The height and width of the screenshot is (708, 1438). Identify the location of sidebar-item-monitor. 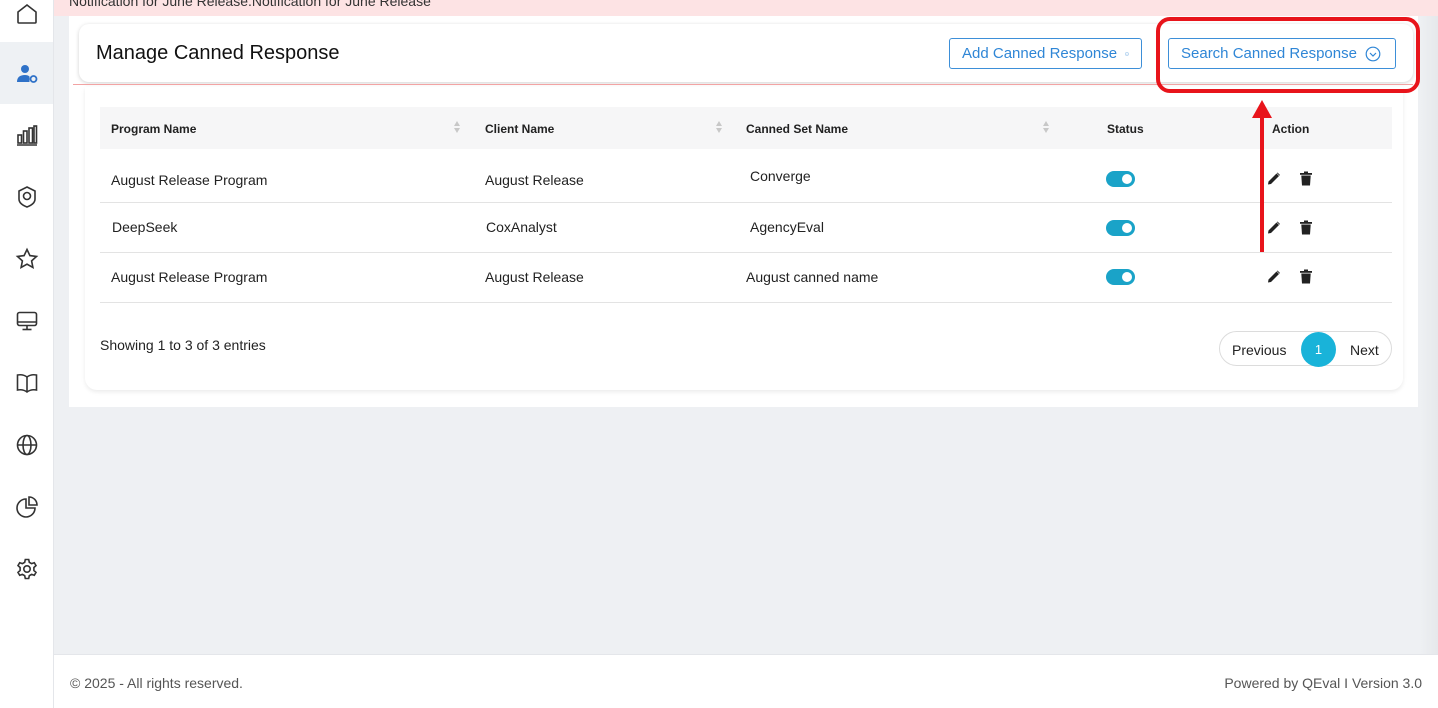
(26, 321).